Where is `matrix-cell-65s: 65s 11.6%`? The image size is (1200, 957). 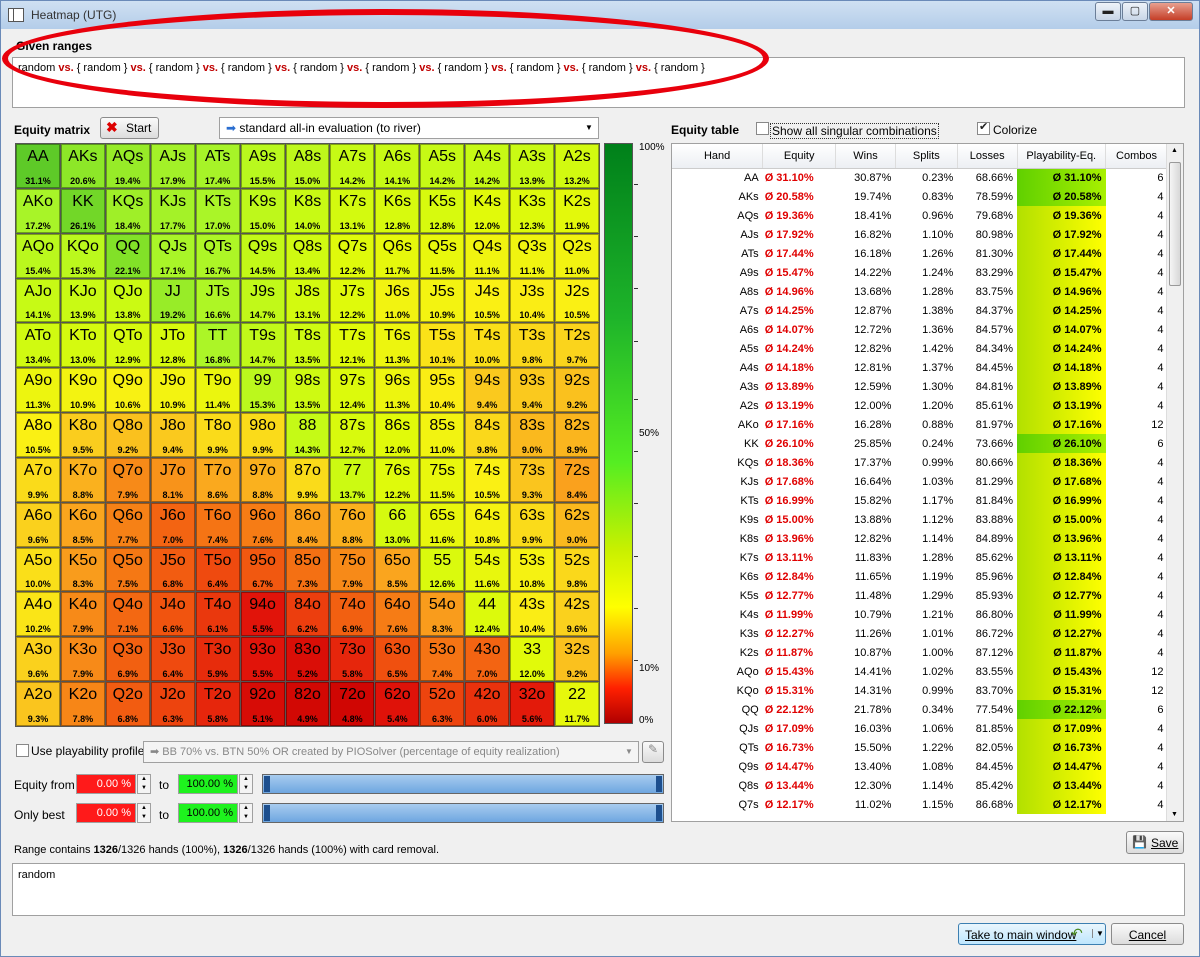
matrix-cell-65s: 65s 11.6% is located at coordinates (442, 524).